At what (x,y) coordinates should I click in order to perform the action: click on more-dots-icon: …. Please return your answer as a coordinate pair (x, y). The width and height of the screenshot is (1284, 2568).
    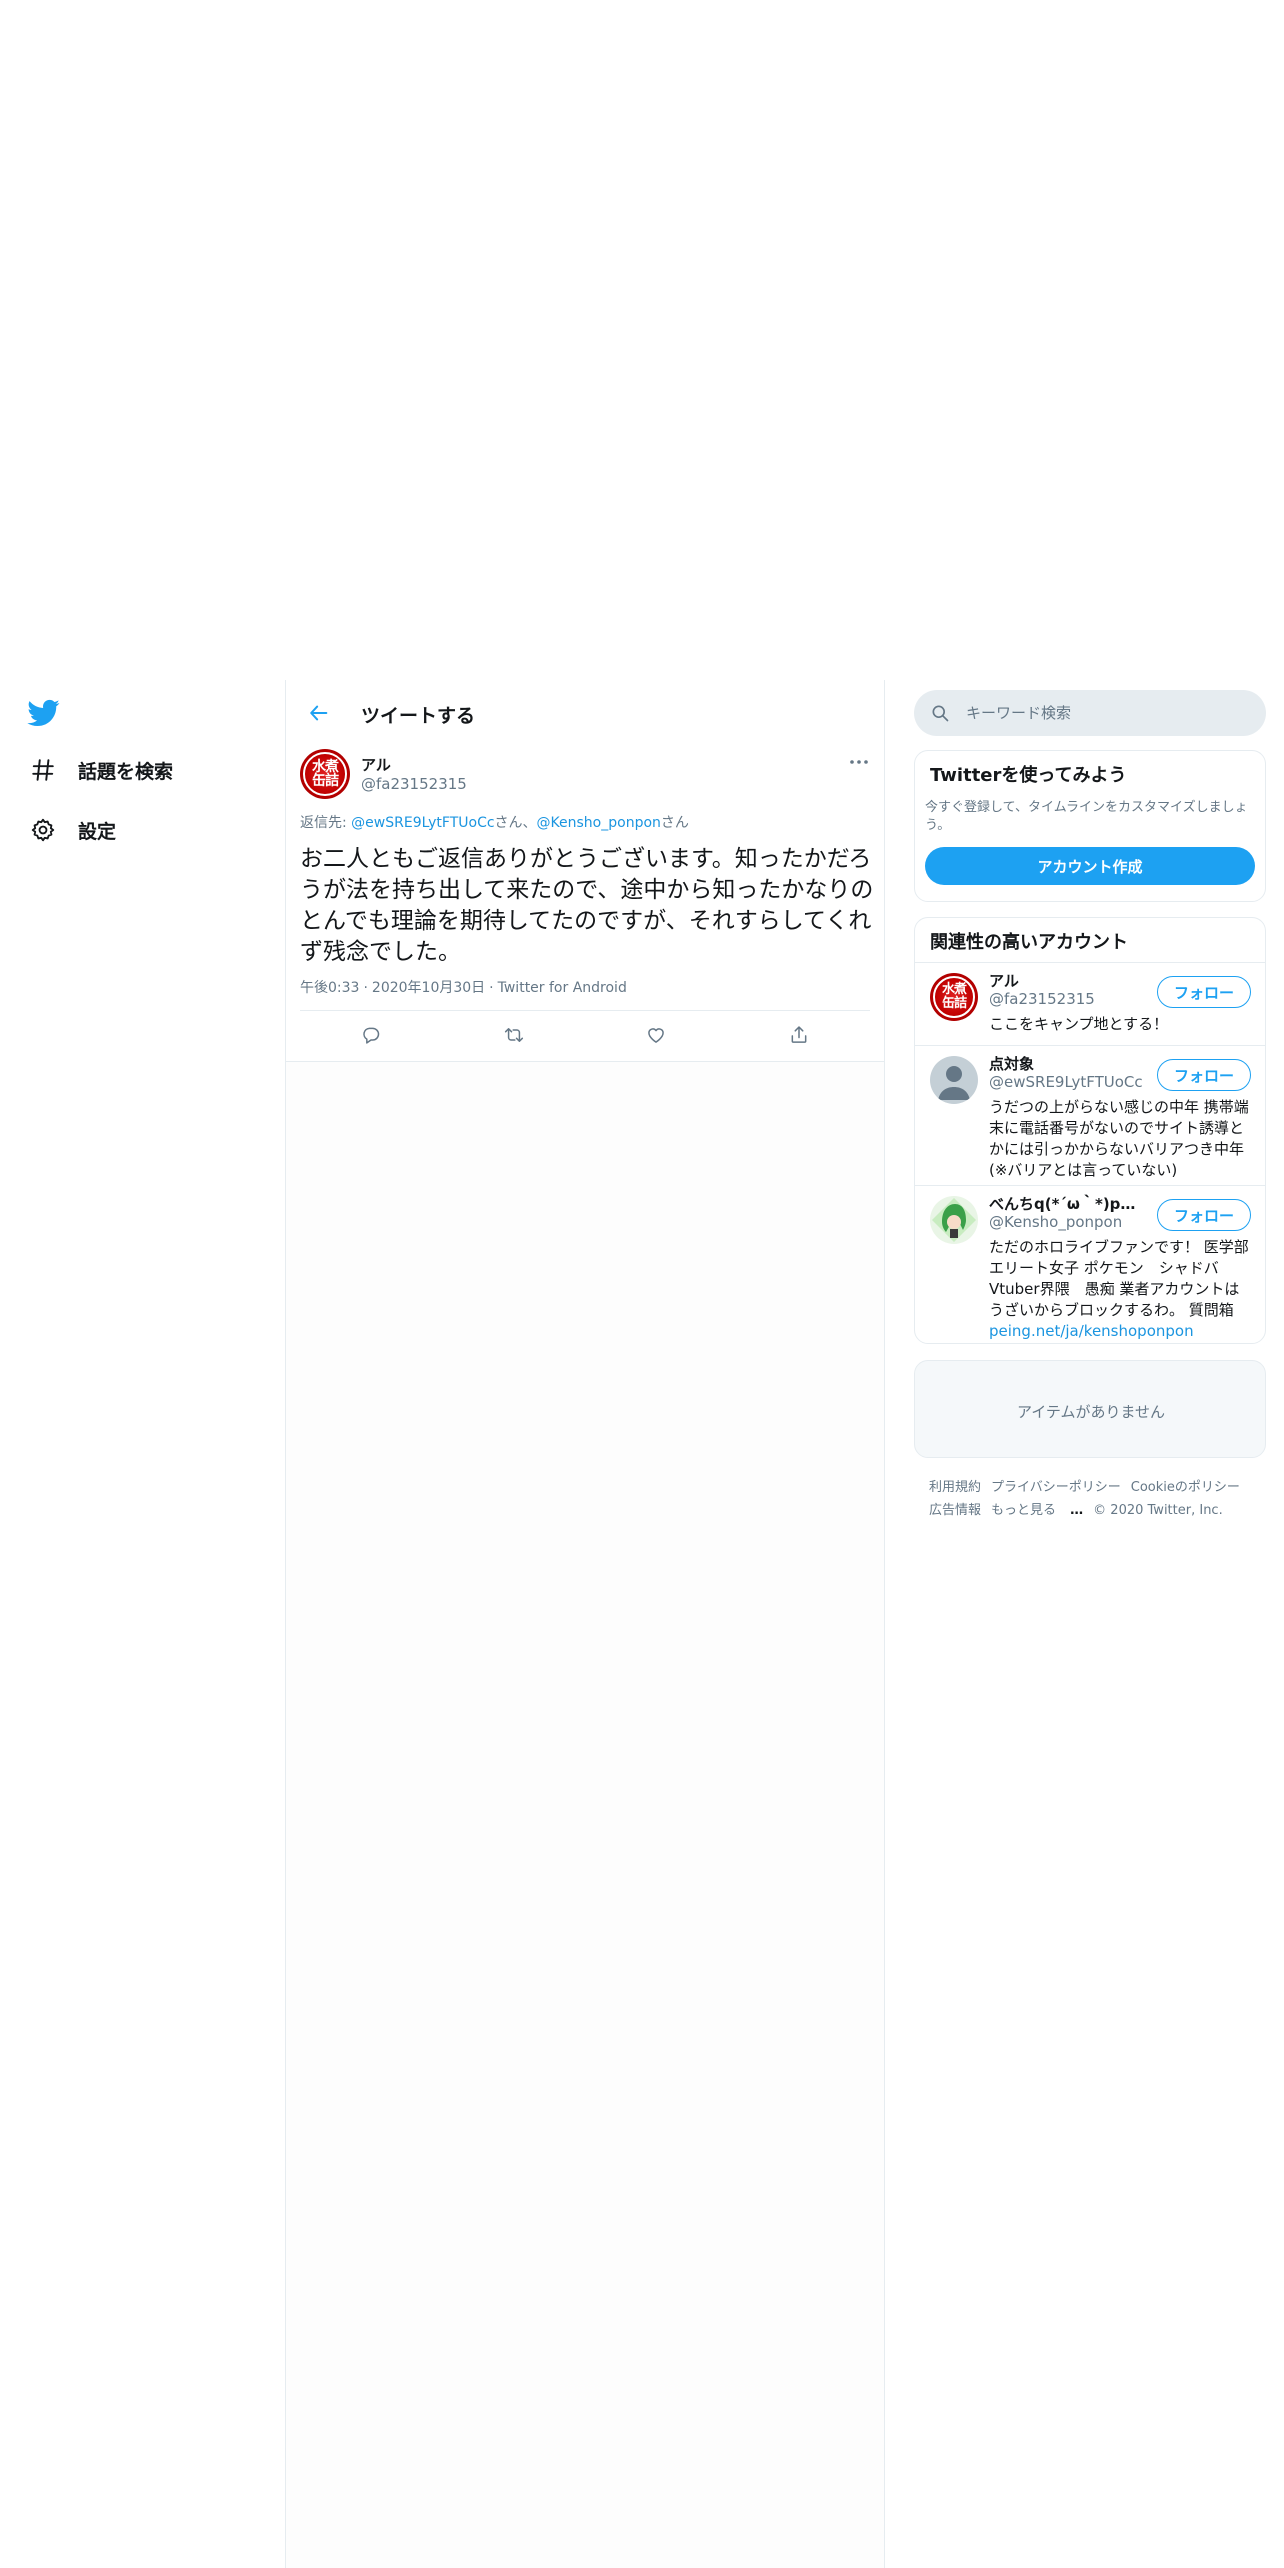
    Looking at the image, I should click on (1077, 1510).